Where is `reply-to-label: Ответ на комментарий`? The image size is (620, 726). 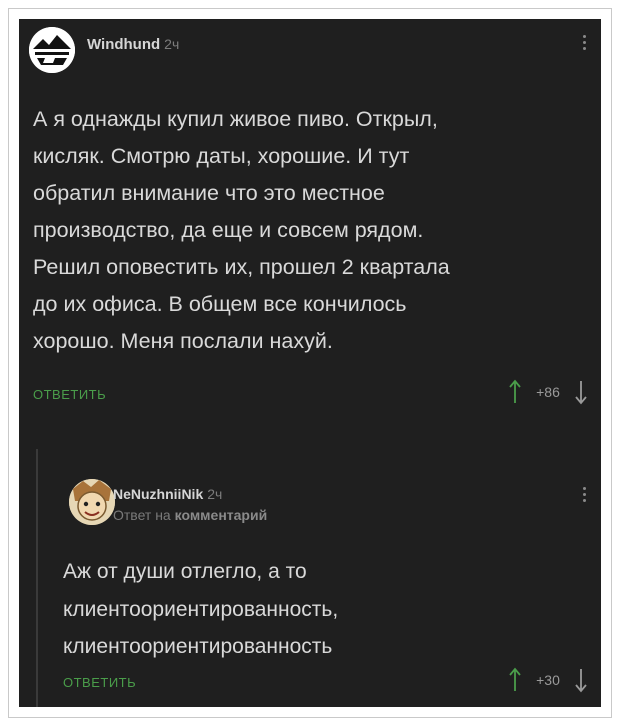
reply-to-label: Ответ на комментарий is located at coordinates (190, 515).